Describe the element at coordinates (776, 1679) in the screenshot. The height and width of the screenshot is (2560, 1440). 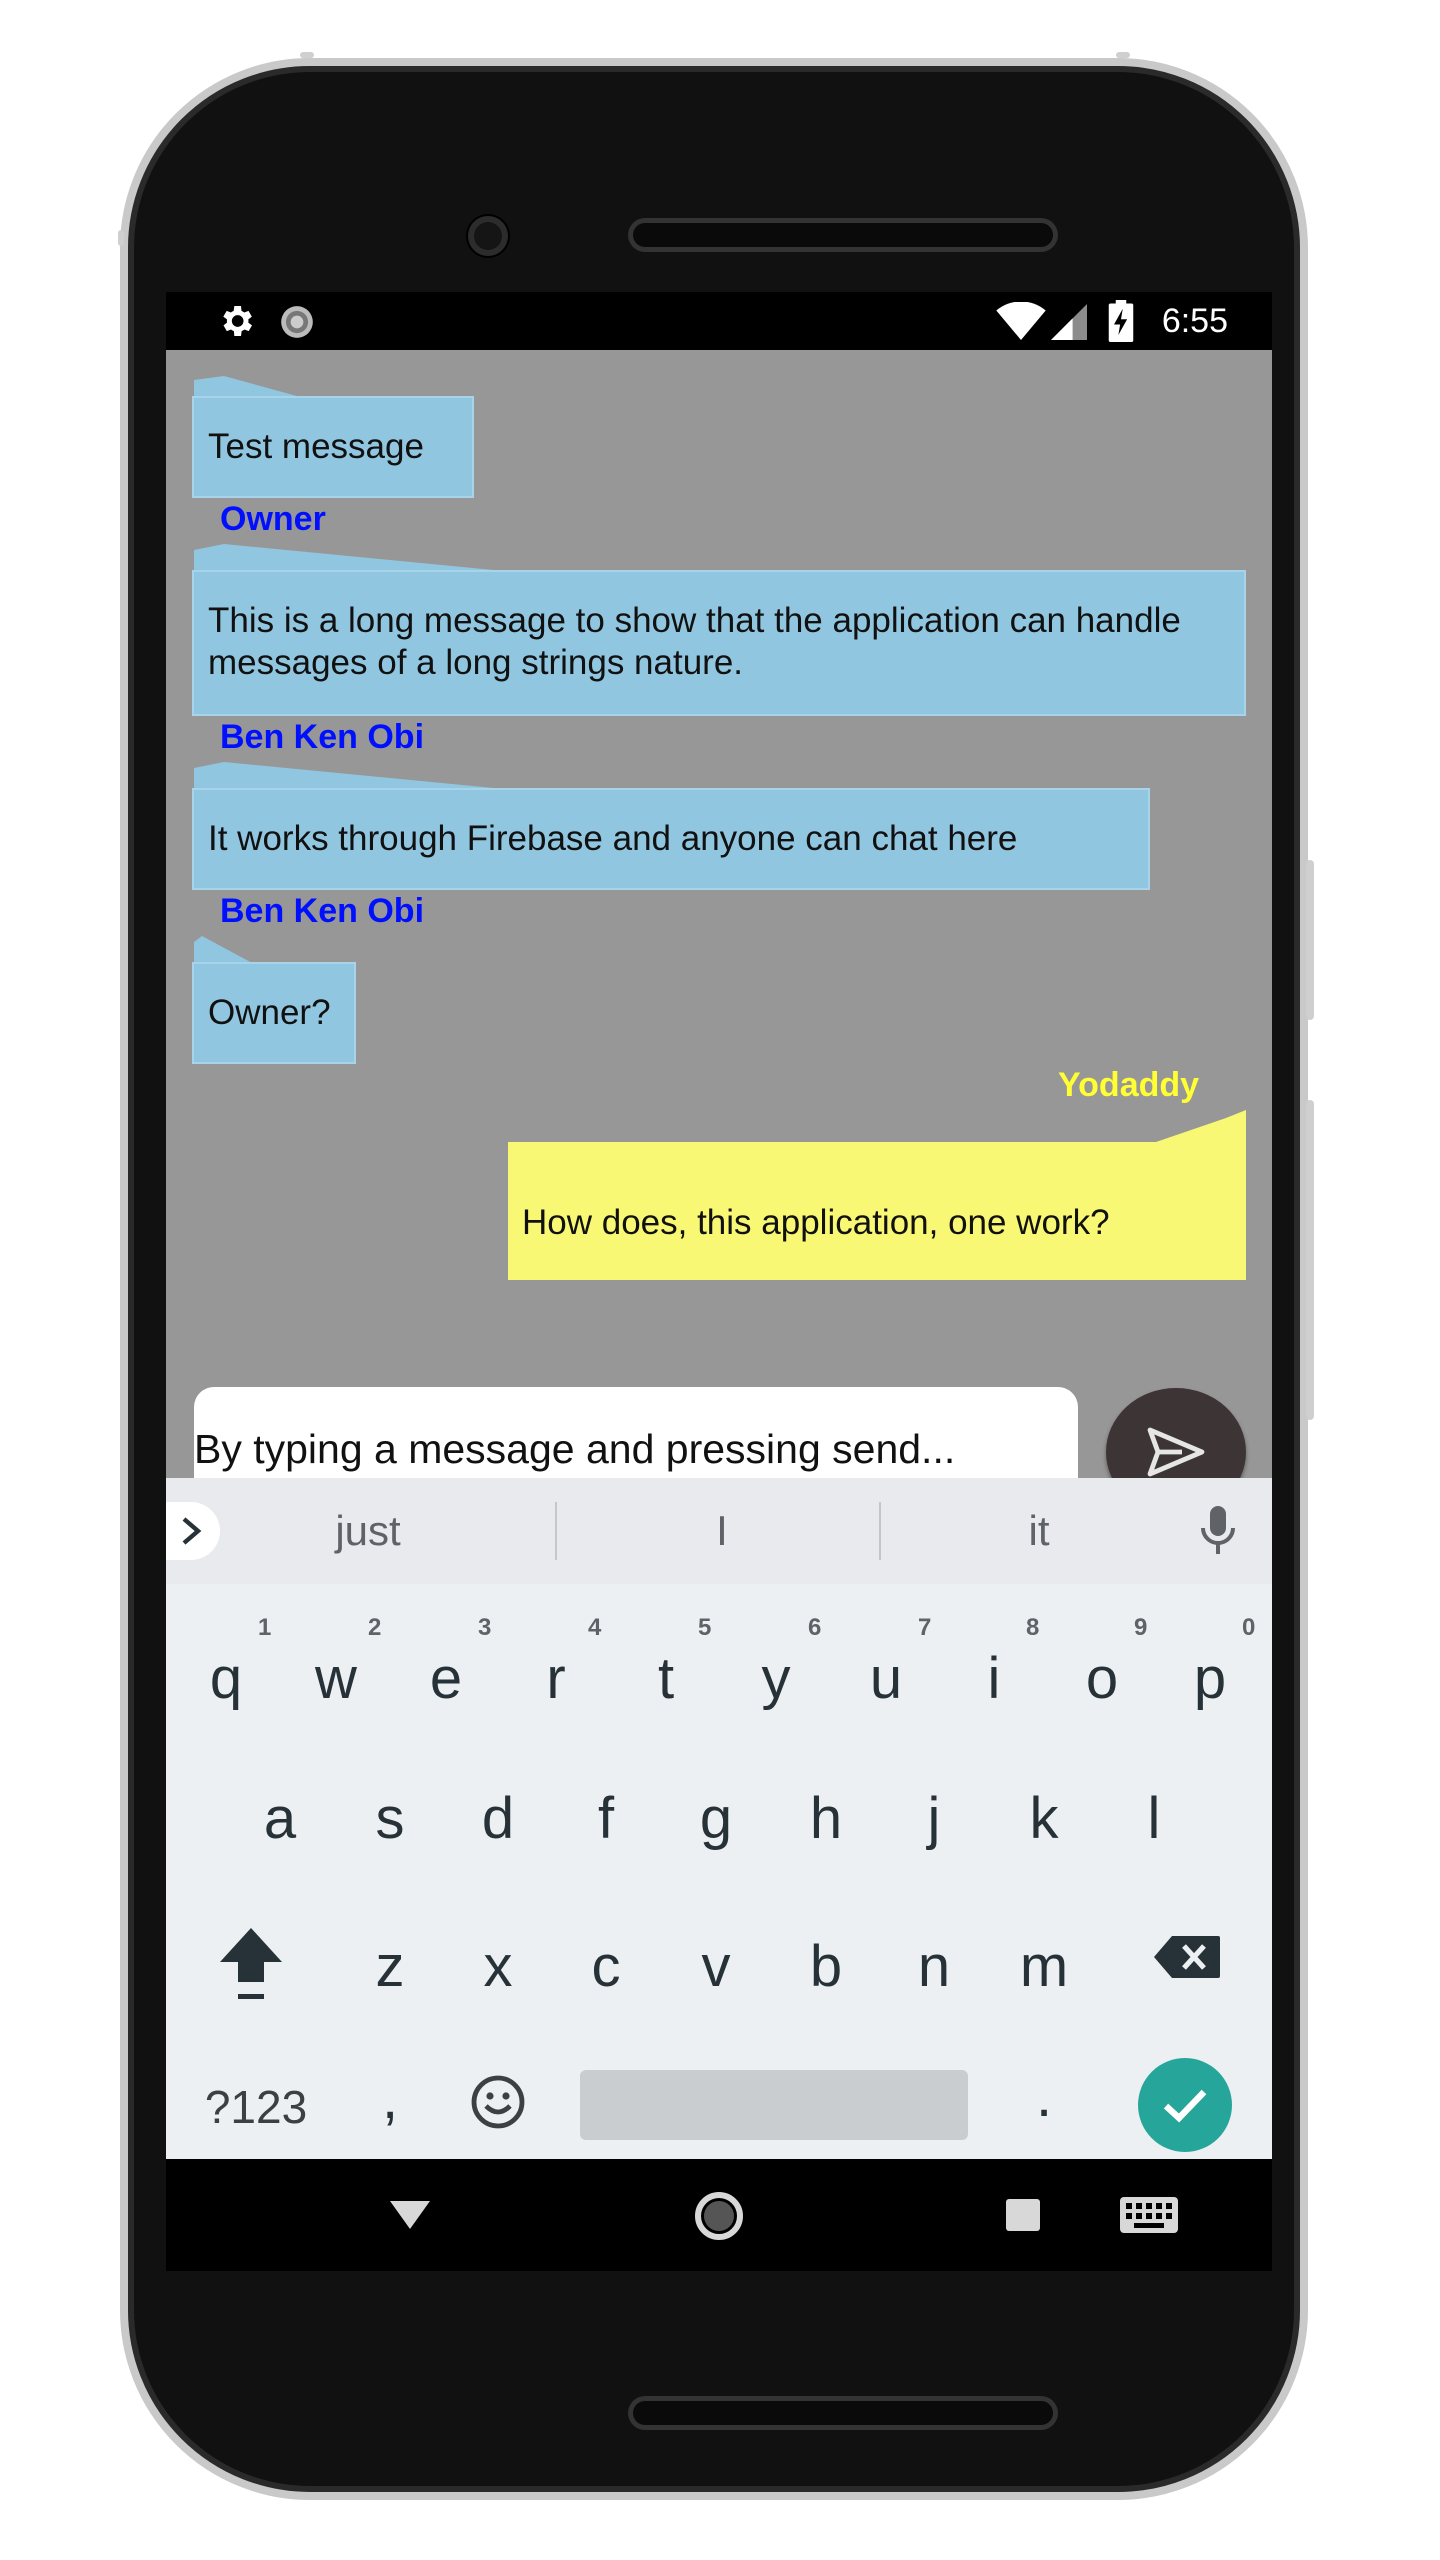
I see `key-y: y` at that location.